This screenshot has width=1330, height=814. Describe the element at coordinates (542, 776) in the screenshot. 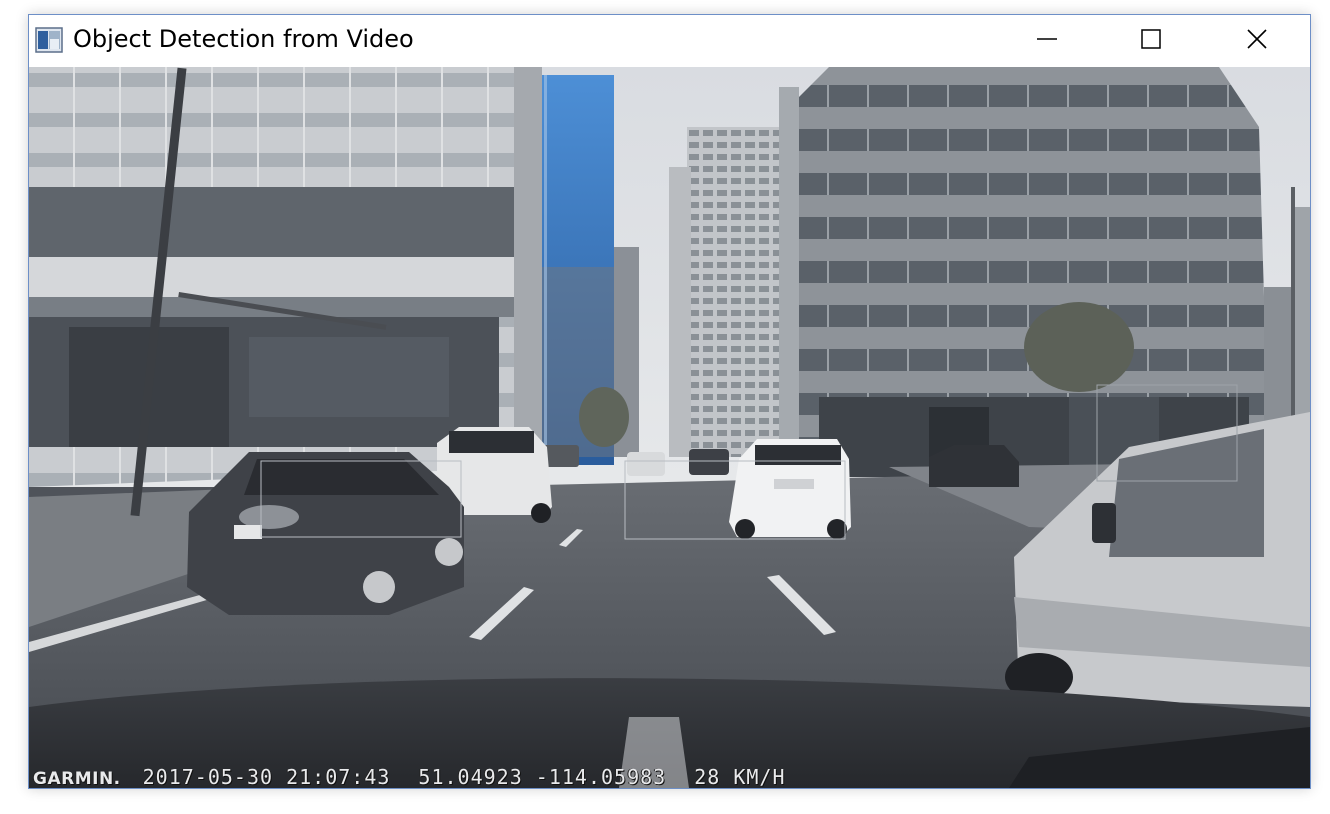

I see `overlay-coordinates: 51.04923 -114.05983` at that location.